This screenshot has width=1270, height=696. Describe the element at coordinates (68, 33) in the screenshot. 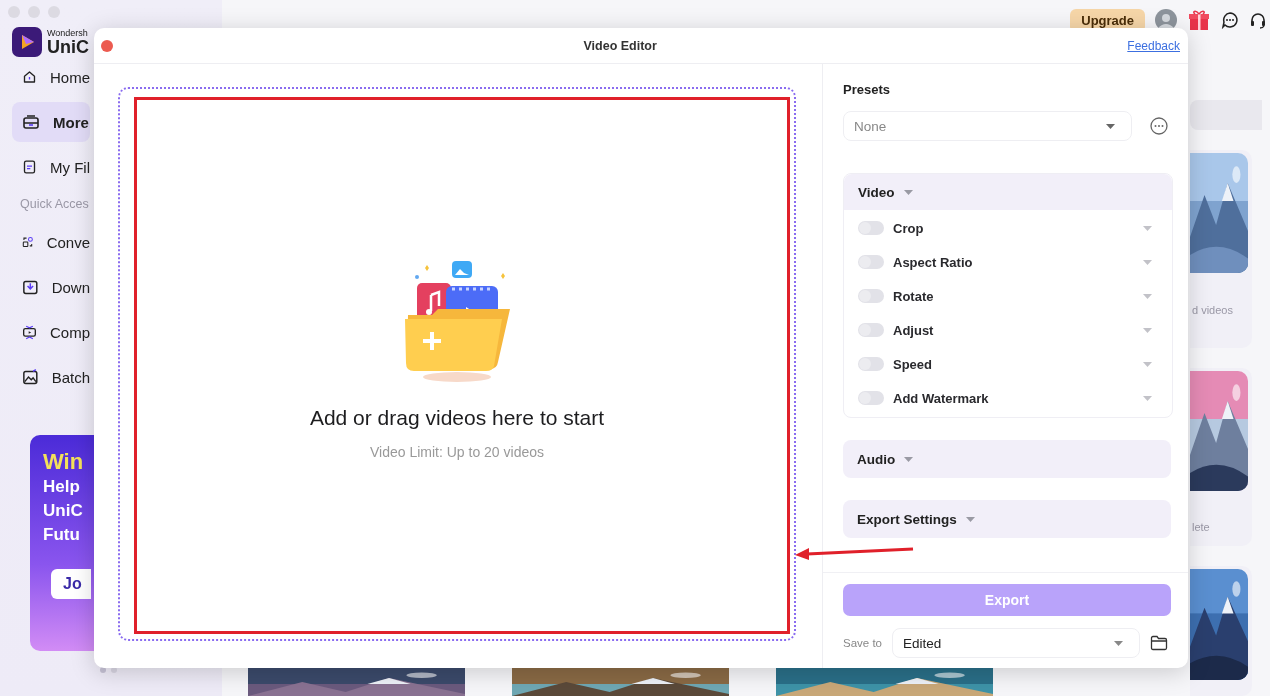

I see `brand-text: Wondersh` at that location.